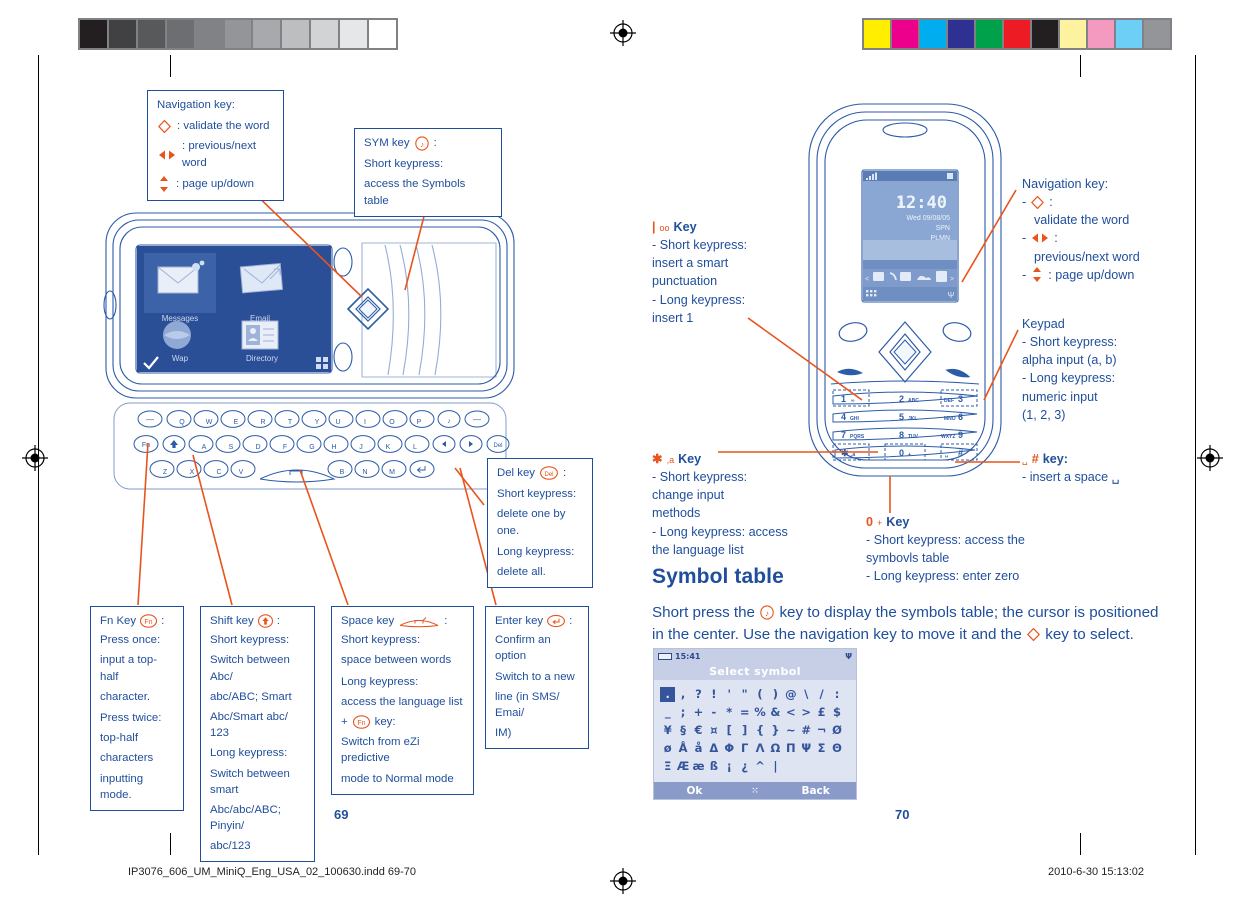  I want to click on symbol-cell: €, so click(698, 730).